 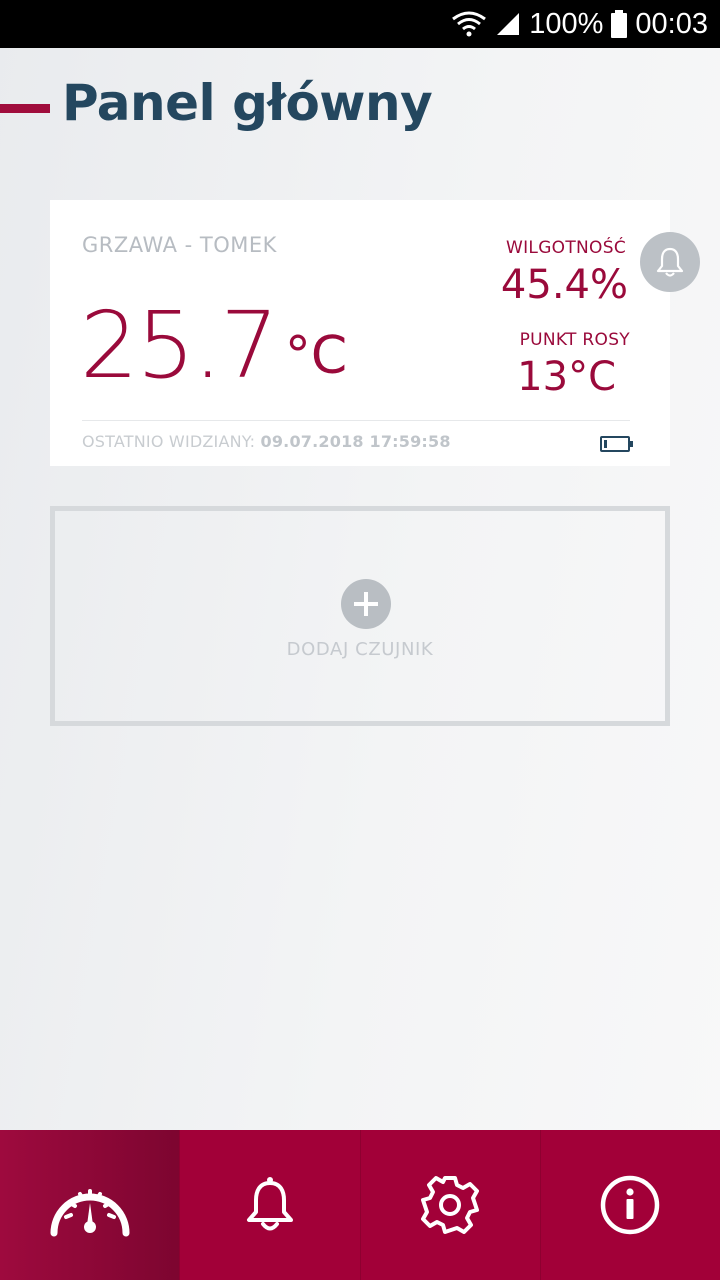 I want to click on plus-icon, so click(x=366, y=604).